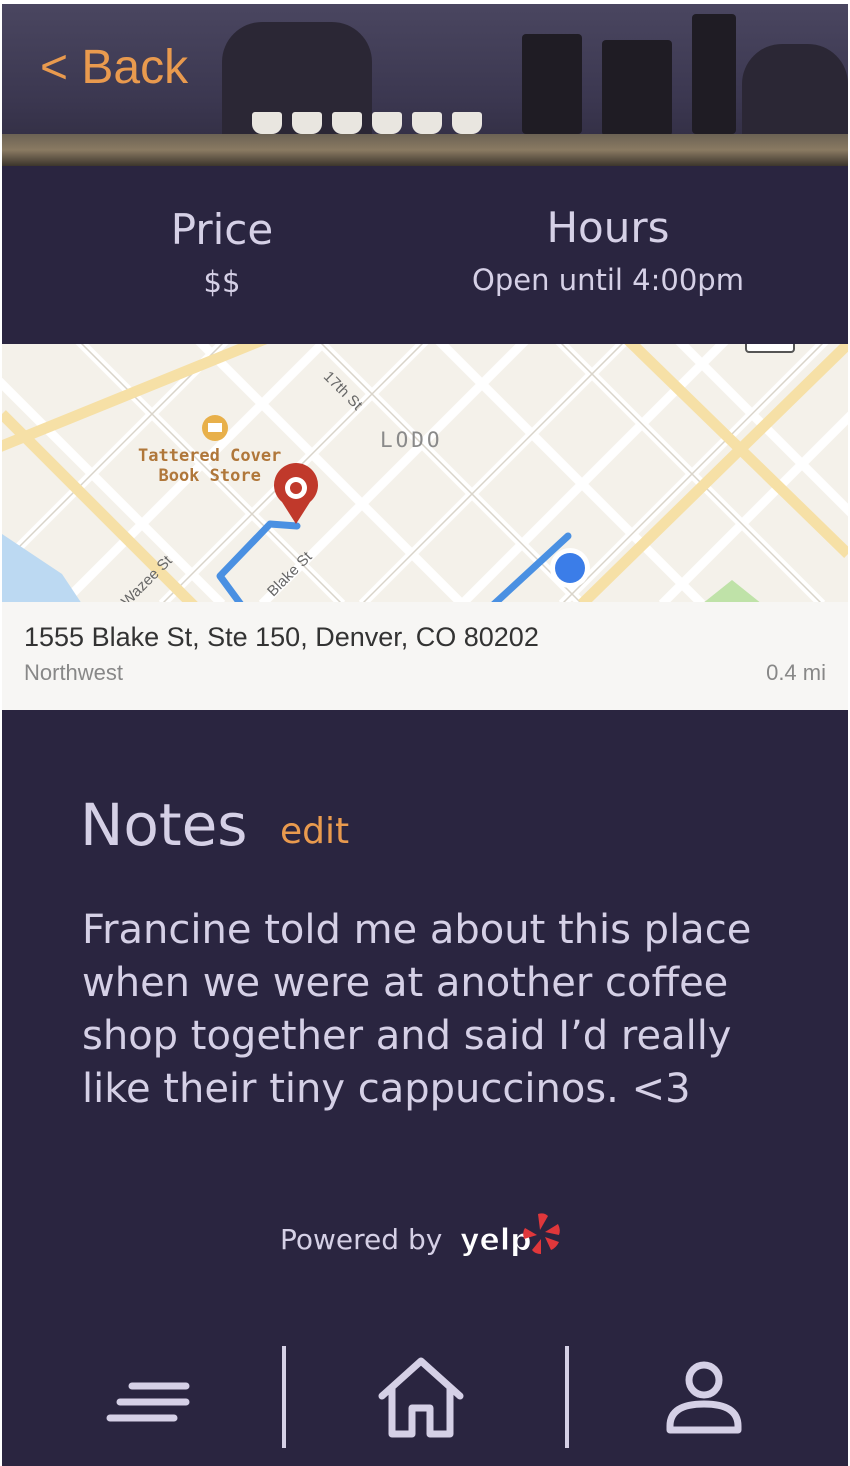 The height and width of the screenshot is (1466, 850). Describe the element at coordinates (411, 440) in the screenshot. I see `district-label: LODO` at that location.